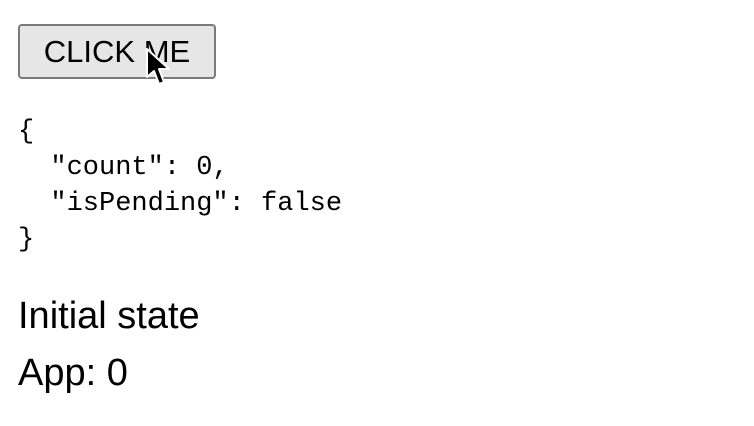  I want to click on status-text: Initial state, so click(109, 316).